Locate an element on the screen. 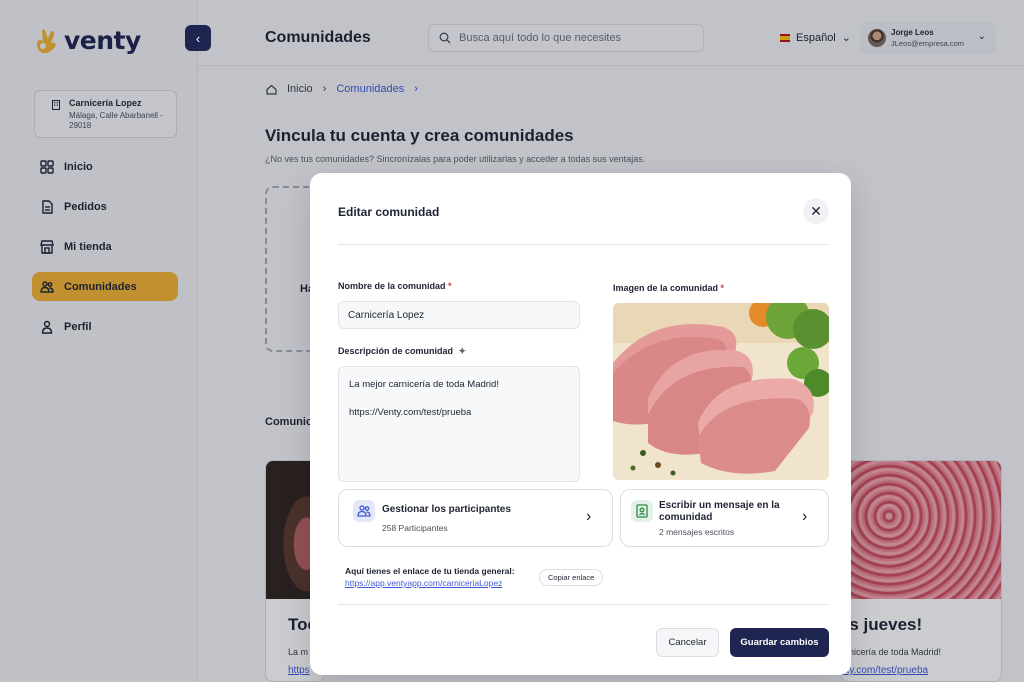 This screenshot has width=1024, height=682. name-label-text: Nombre de la comunidad is located at coordinates (392, 286).